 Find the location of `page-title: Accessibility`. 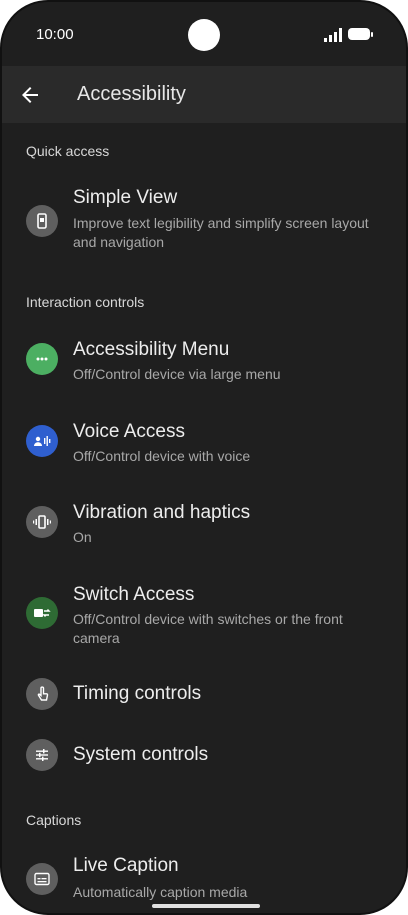

page-title: Accessibility is located at coordinates (131, 94).